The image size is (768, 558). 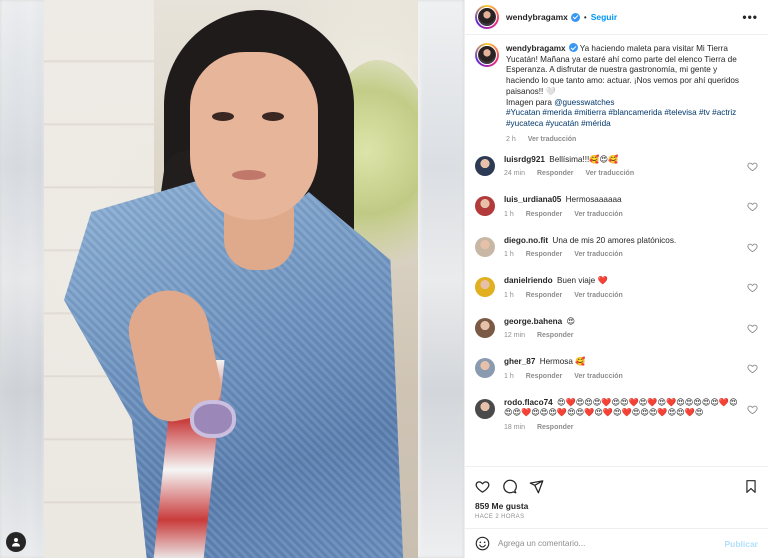 I want to click on post-username: wendybragamx, so click(x=537, y=17).